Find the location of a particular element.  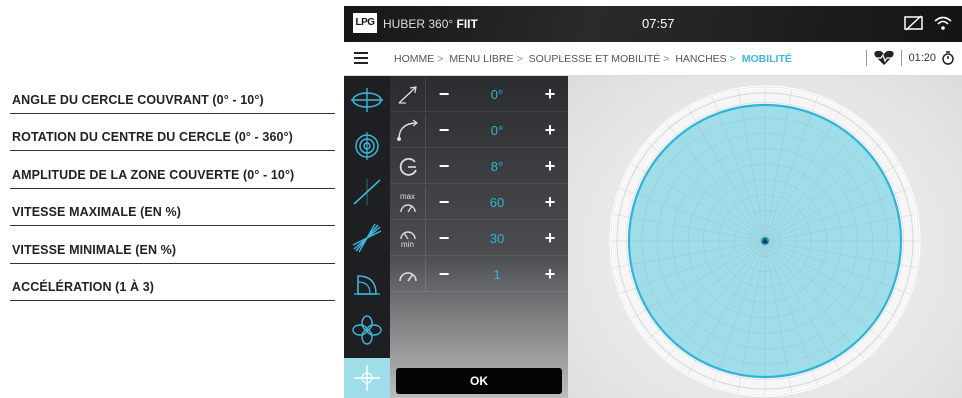

crosshair-icon is located at coordinates (367, 378).